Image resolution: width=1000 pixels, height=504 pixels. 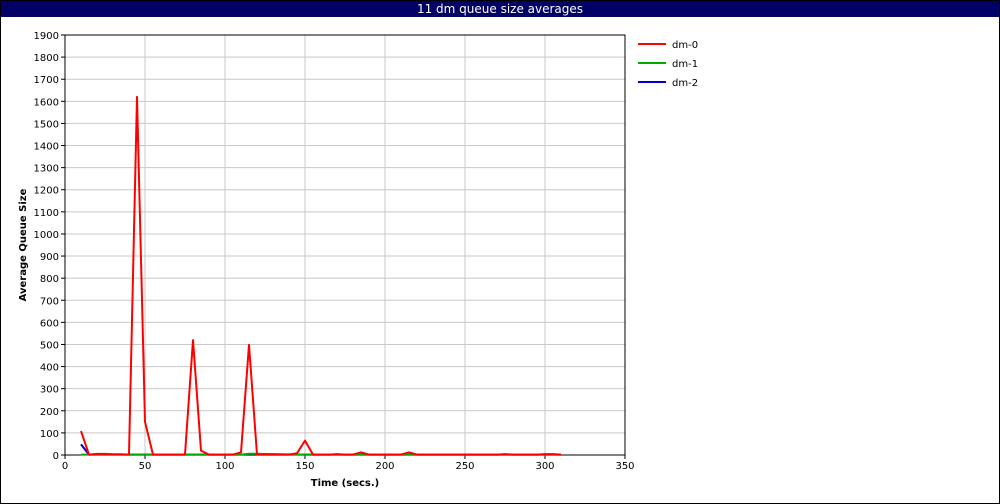 What do you see at coordinates (46, 213) in the screenshot?
I see `y-tick-label: 1100` at bounding box center [46, 213].